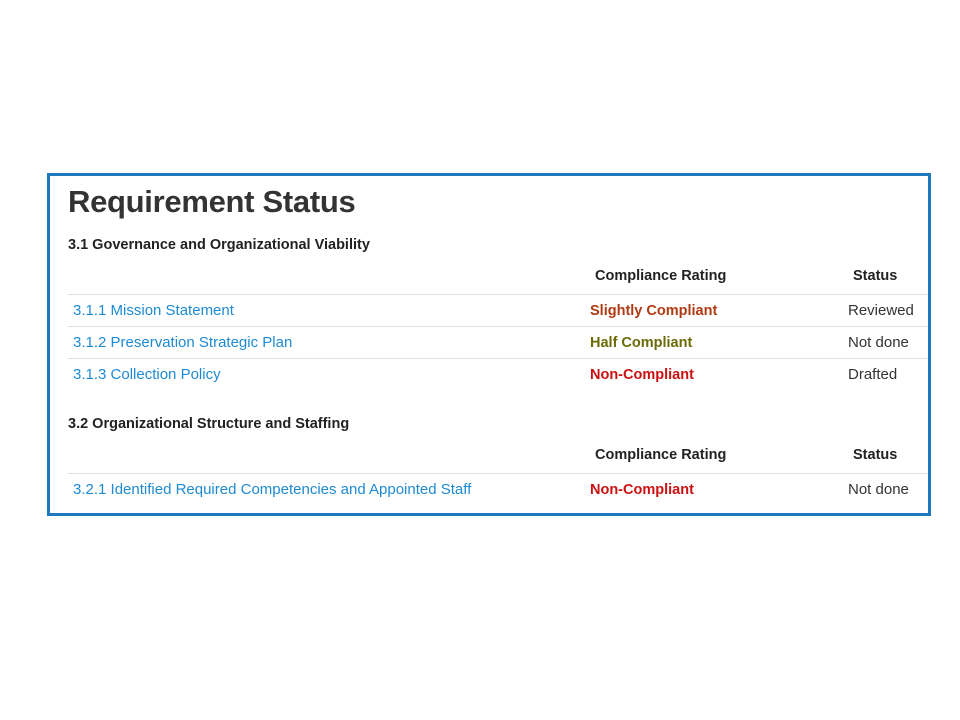 The width and height of the screenshot is (960, 720). Describe the element at coordinates (654, 311) in the screenshot. I see `compliance-rating: Slightly Compliant` at that location.